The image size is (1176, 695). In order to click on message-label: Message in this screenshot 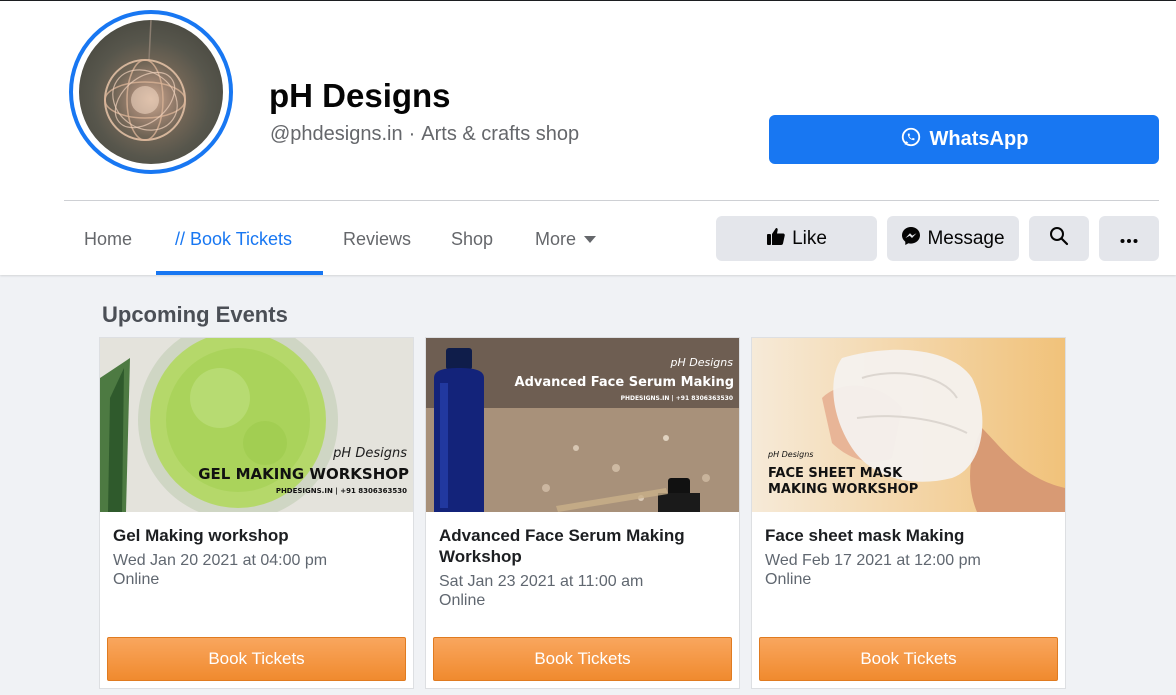, I will do `click(966, 238)`.